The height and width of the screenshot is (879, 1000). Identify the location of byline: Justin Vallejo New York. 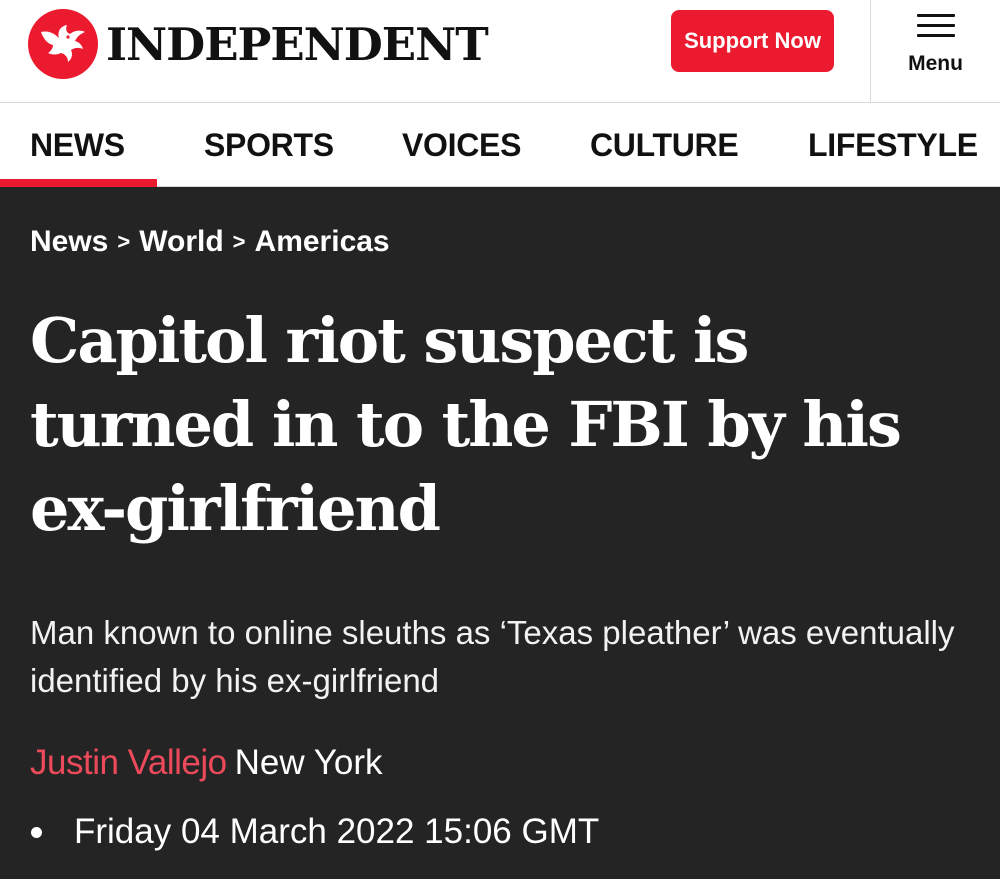
(206, 763).